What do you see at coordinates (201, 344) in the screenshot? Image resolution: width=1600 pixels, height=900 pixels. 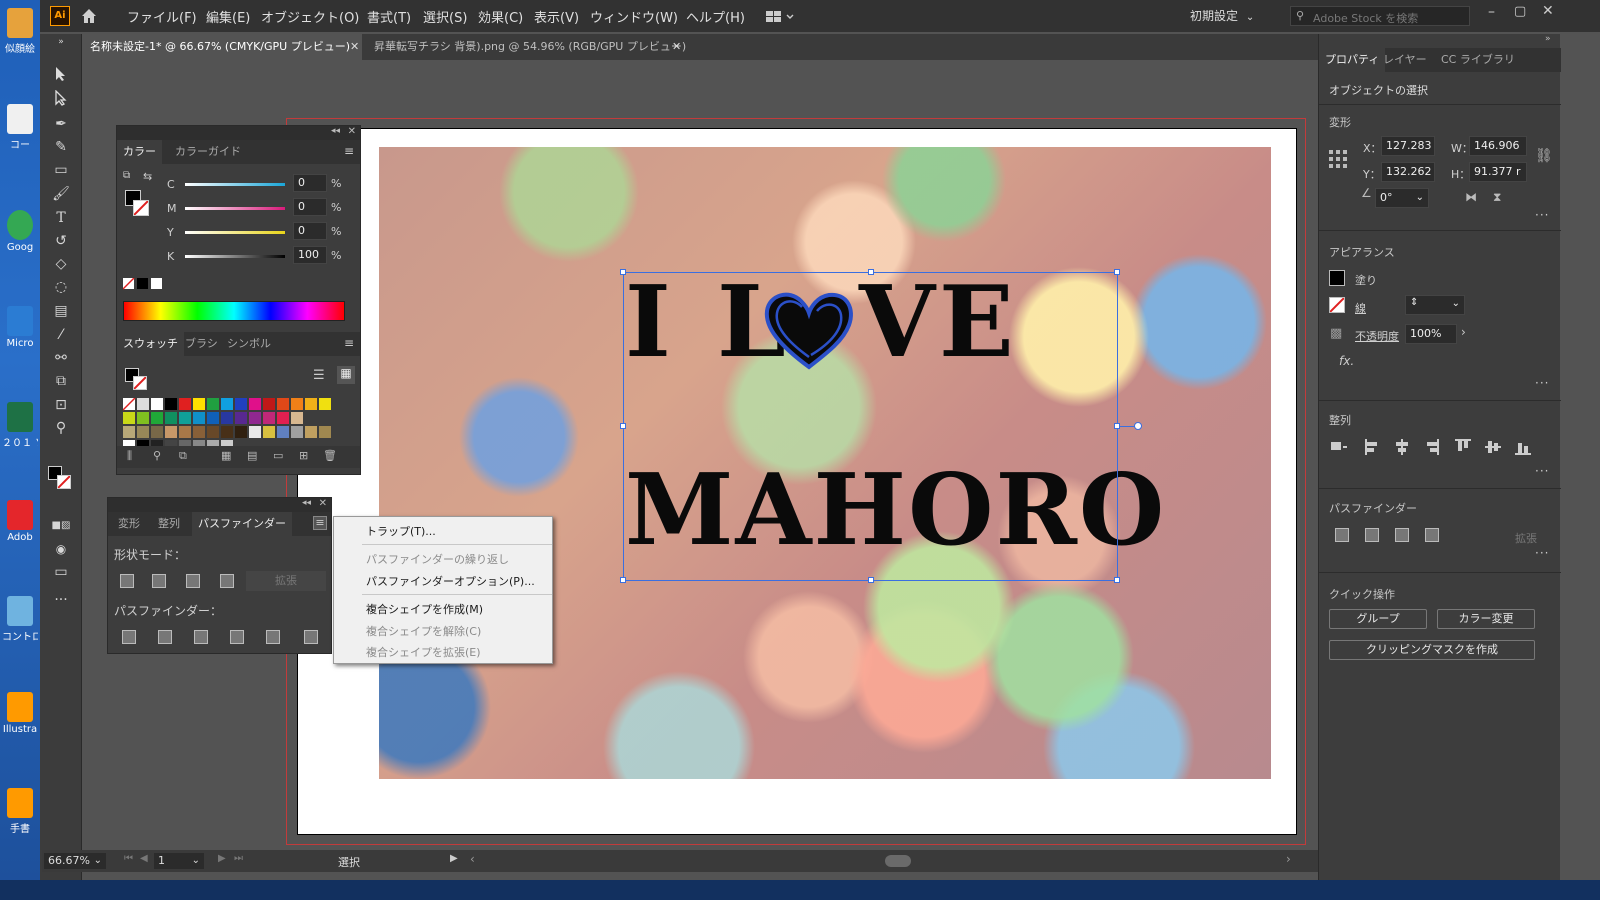 I see `tab-brushes: ブラシ` at bounding box center [201, 344].